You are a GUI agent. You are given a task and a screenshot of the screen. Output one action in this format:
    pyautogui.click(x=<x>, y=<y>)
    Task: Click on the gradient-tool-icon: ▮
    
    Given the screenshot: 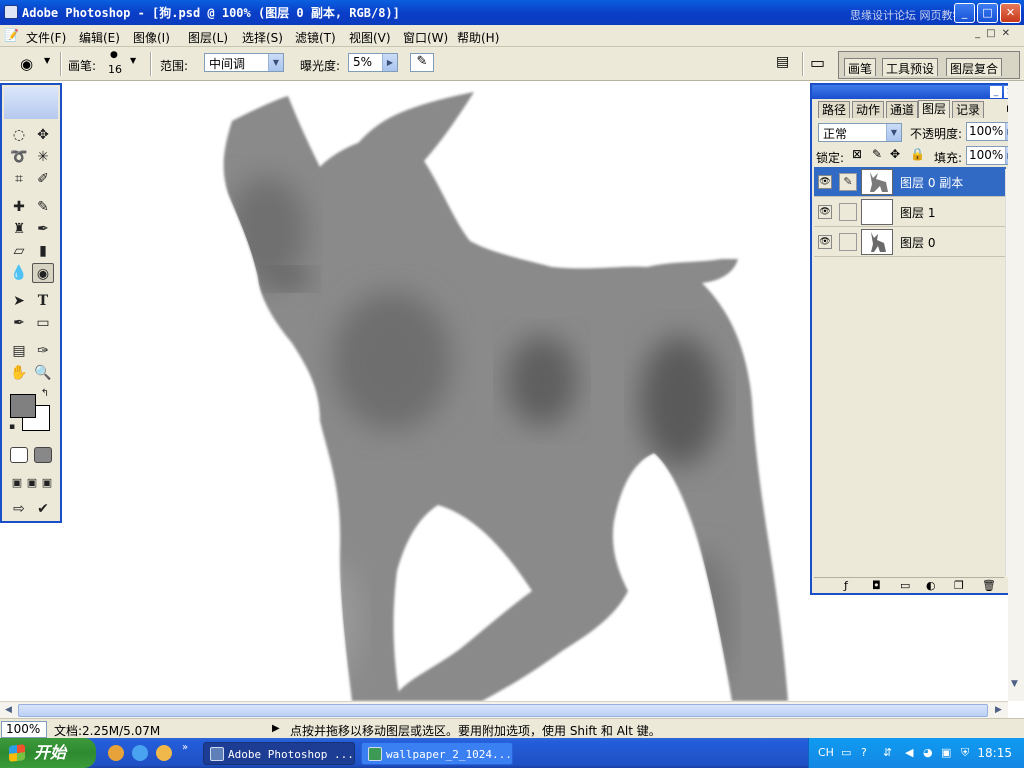 What is the action you would take?
    pyautogui.click(x=43, y=251)
    